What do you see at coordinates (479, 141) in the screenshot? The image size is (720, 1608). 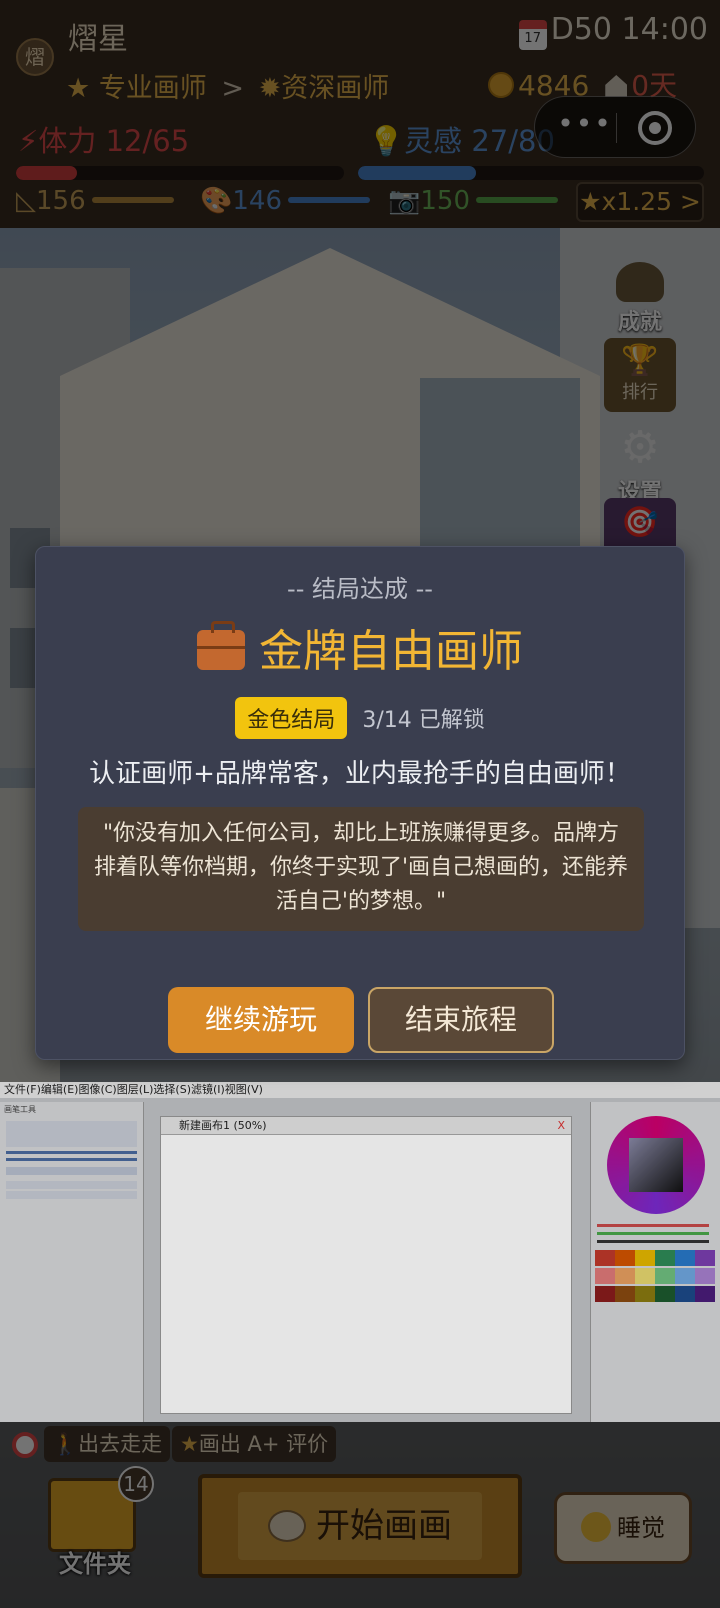 I see `inspiration-value: 灵感 27/80` at bounding box center [479, 141].